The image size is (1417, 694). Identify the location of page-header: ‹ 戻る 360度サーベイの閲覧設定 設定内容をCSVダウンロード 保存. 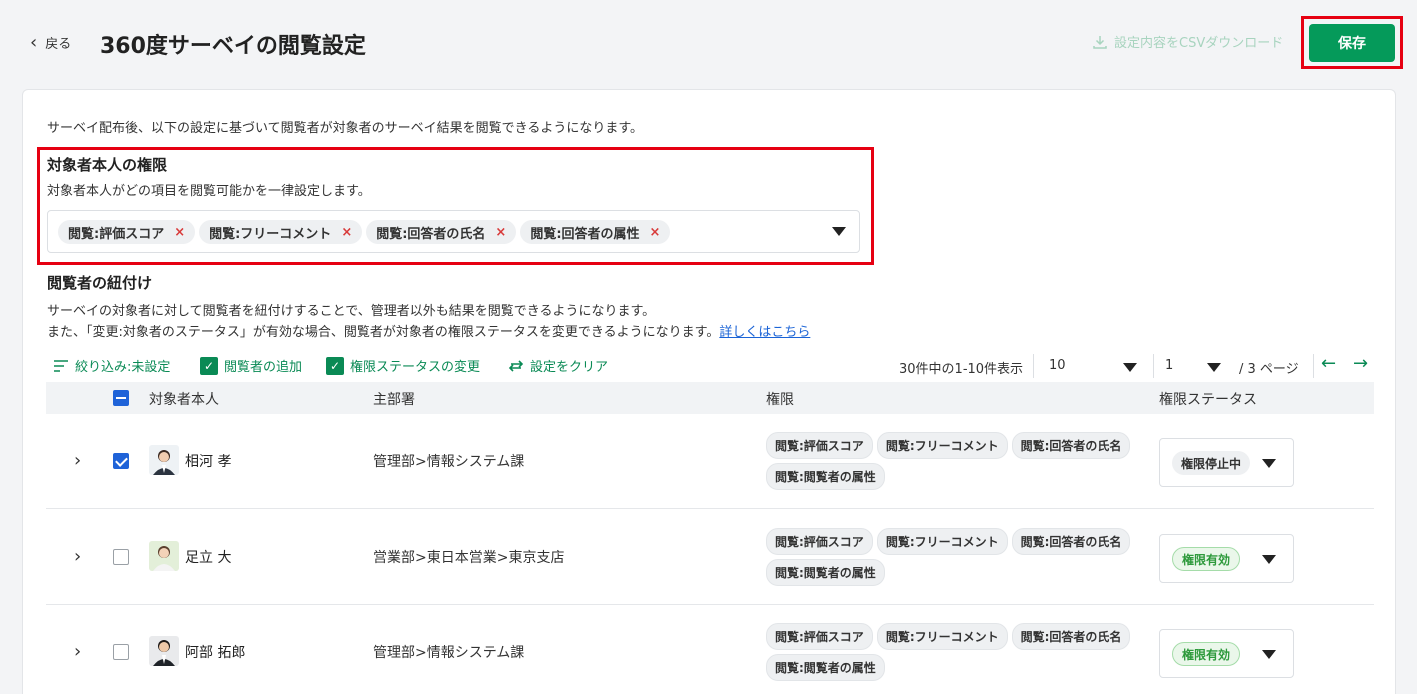
(708, 43).